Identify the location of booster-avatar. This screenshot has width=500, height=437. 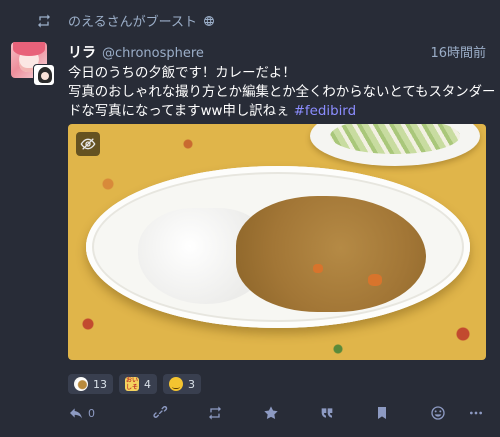
(44, 75).